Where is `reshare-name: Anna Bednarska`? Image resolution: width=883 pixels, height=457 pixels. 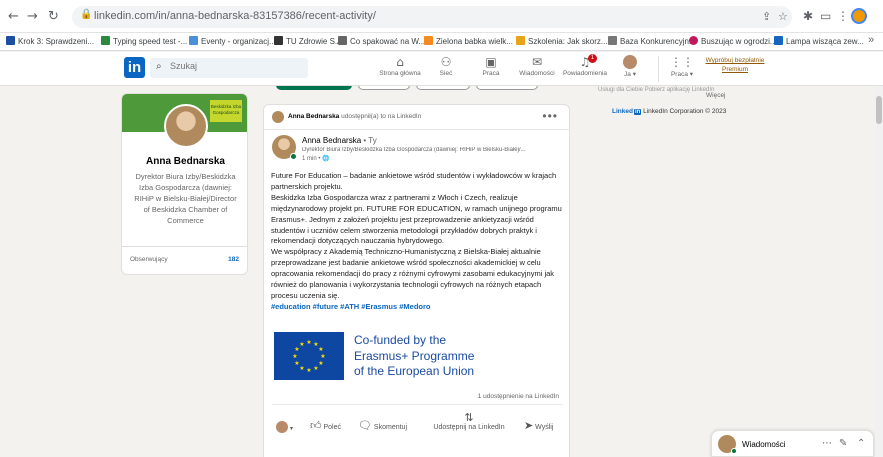
reshare-name: Anna Bednarska is located at coordinates (313, 116).